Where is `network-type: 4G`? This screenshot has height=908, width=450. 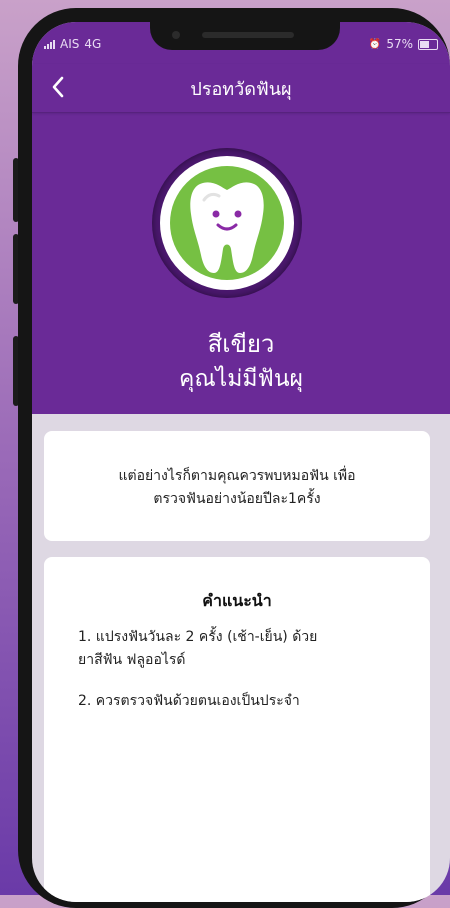
network-type: 4G is located at coordinates (93, 44).